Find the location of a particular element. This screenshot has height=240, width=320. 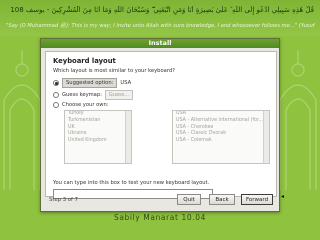

suggested-option-row: Suggested option: USA is located at coordinates (92, 83).